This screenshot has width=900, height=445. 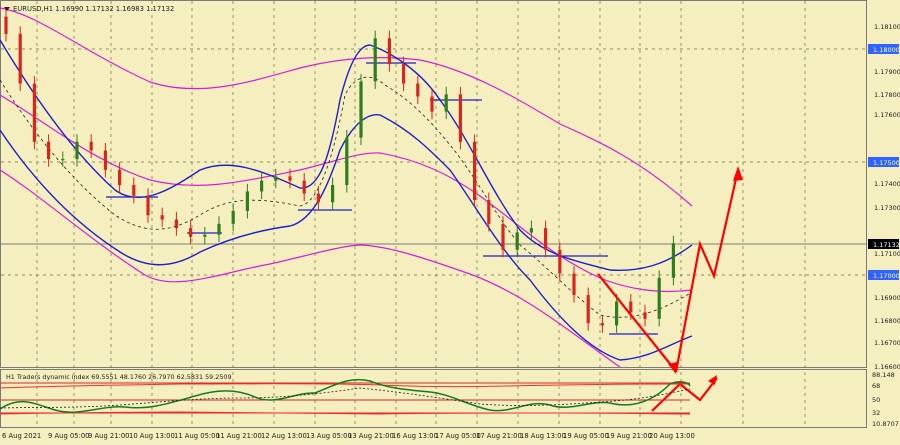 I want to click on indicator-tick: 50, so click(x=876, y=400).